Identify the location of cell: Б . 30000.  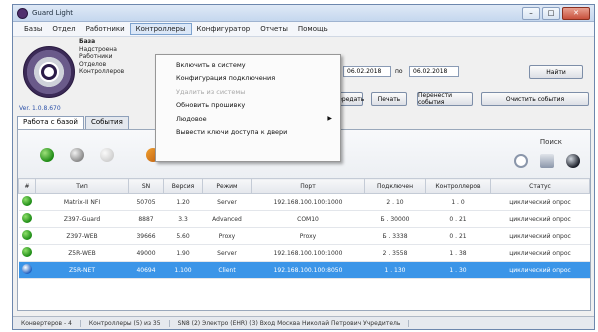
(395, 219).